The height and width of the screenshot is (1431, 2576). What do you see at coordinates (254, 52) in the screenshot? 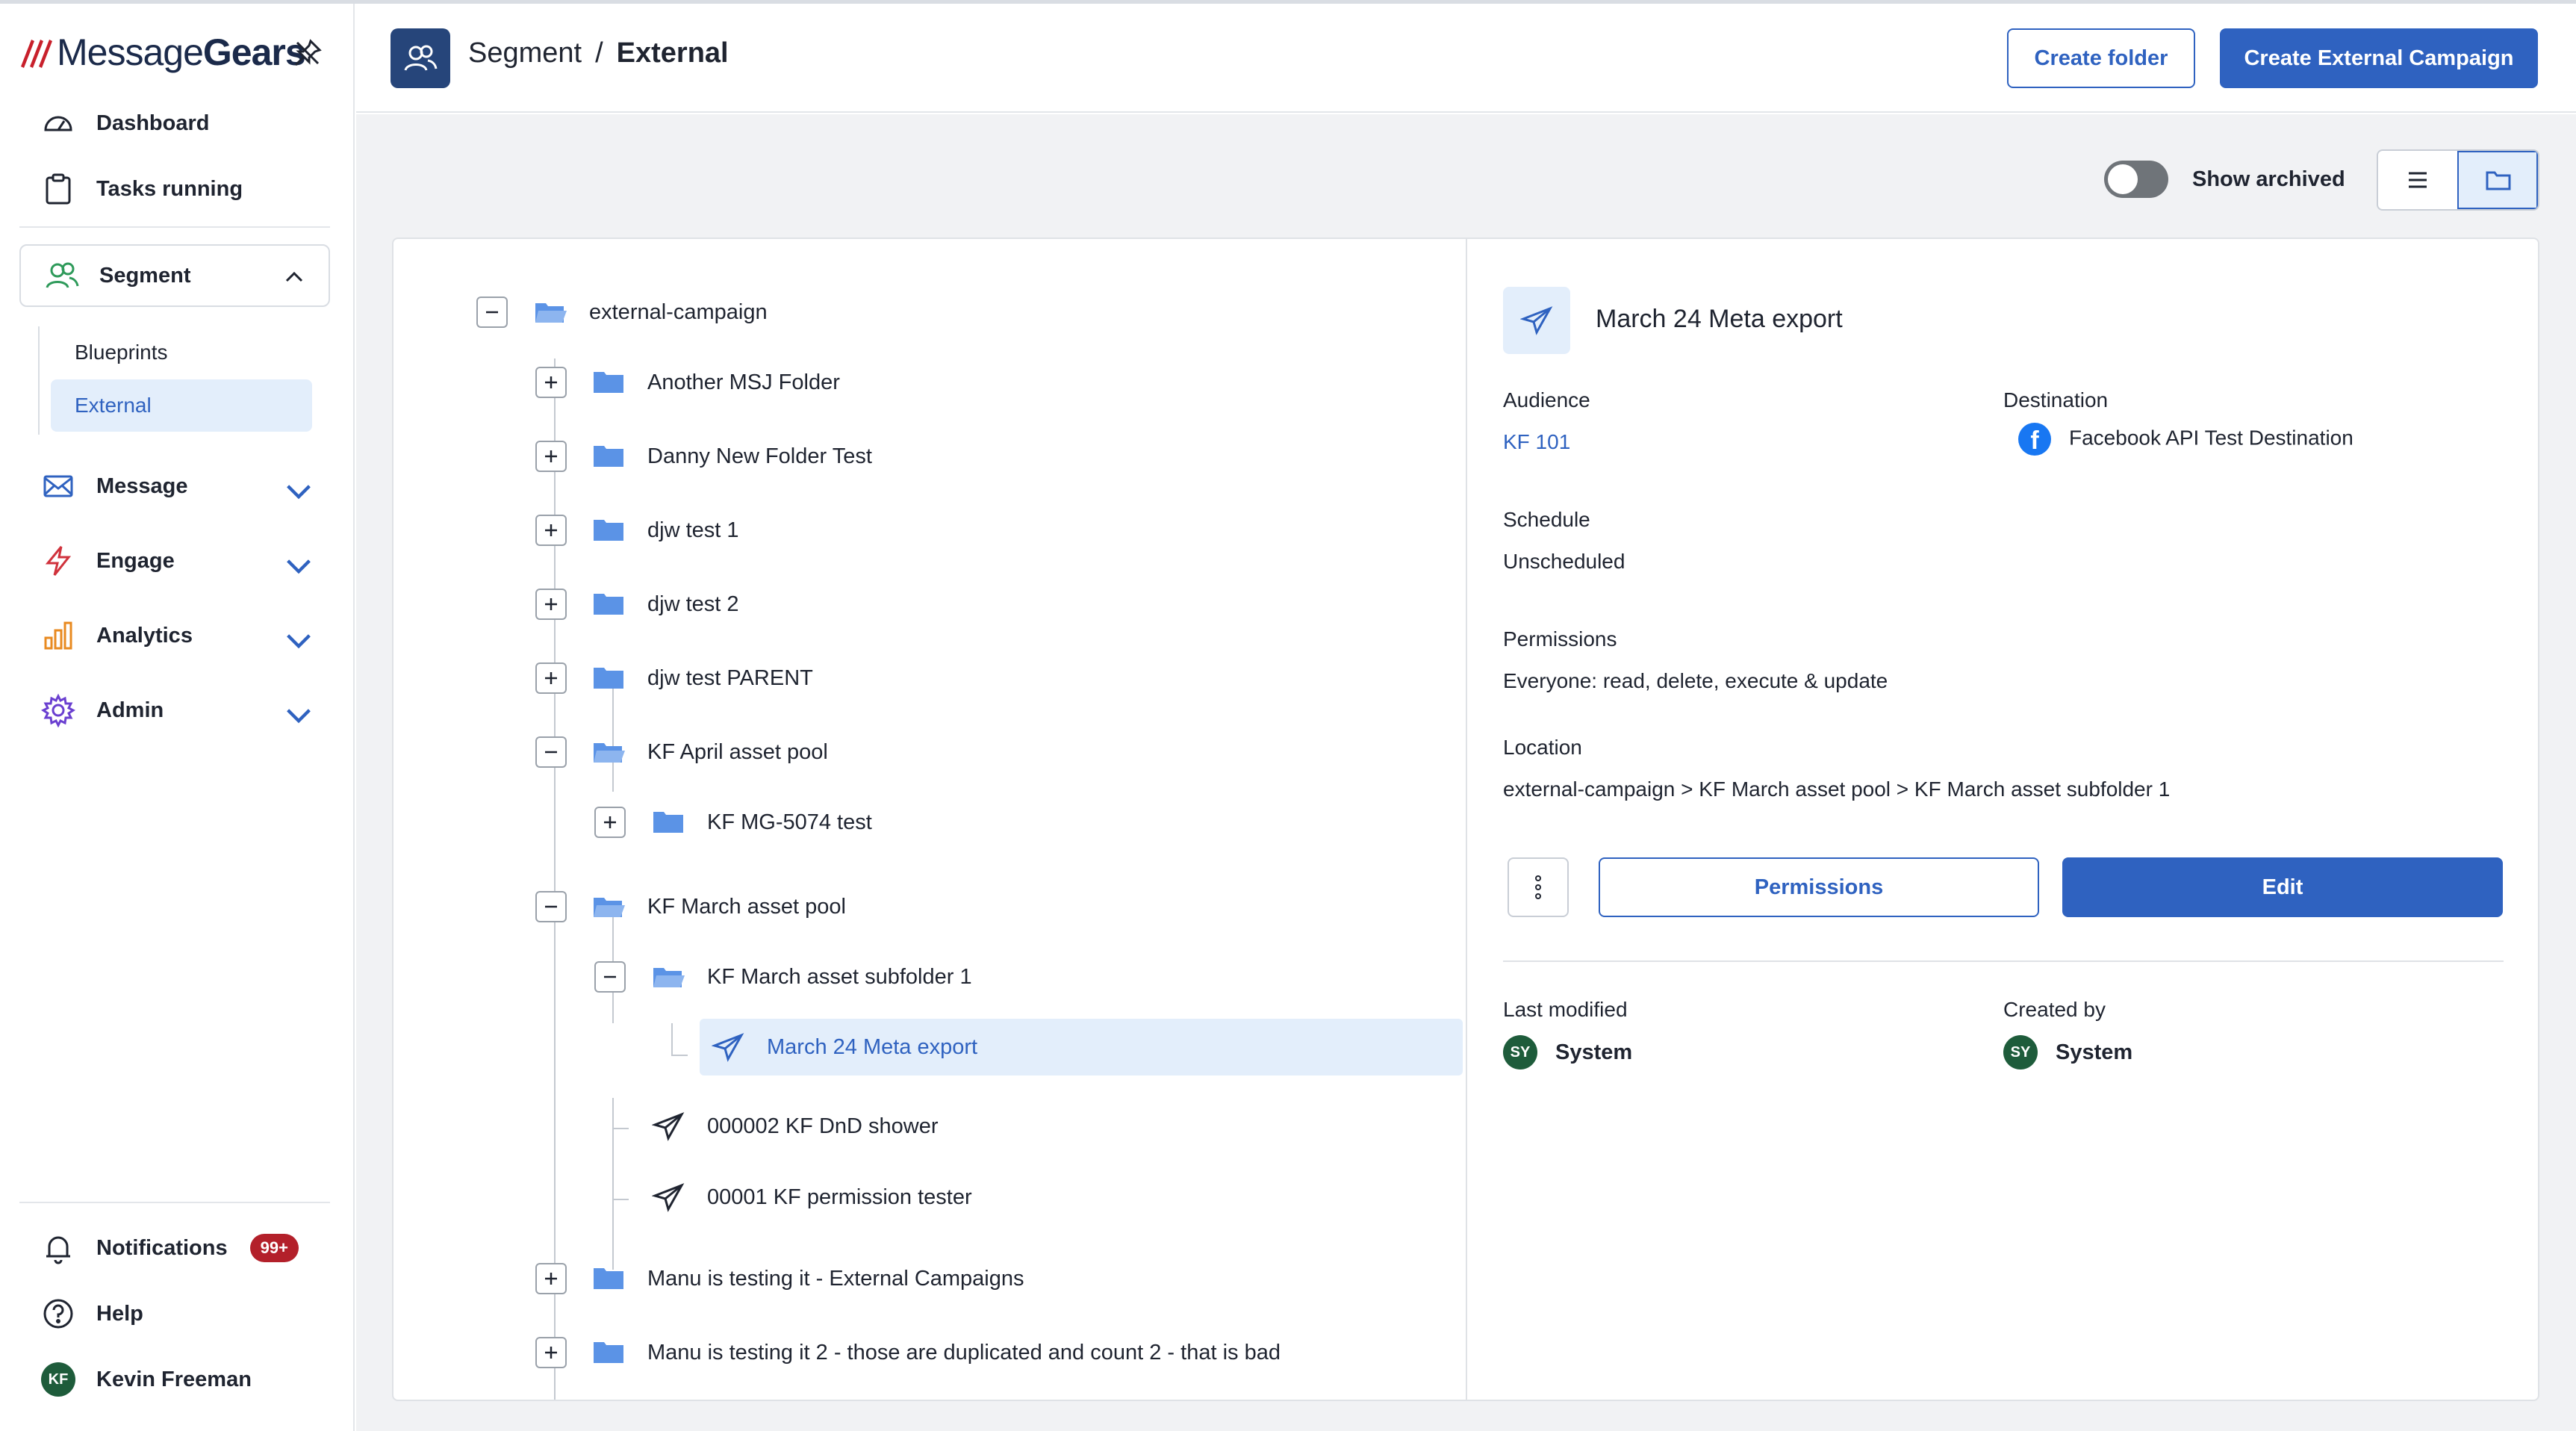
I see `brand-name-bold: Gears` at bounding box center [254, 52].